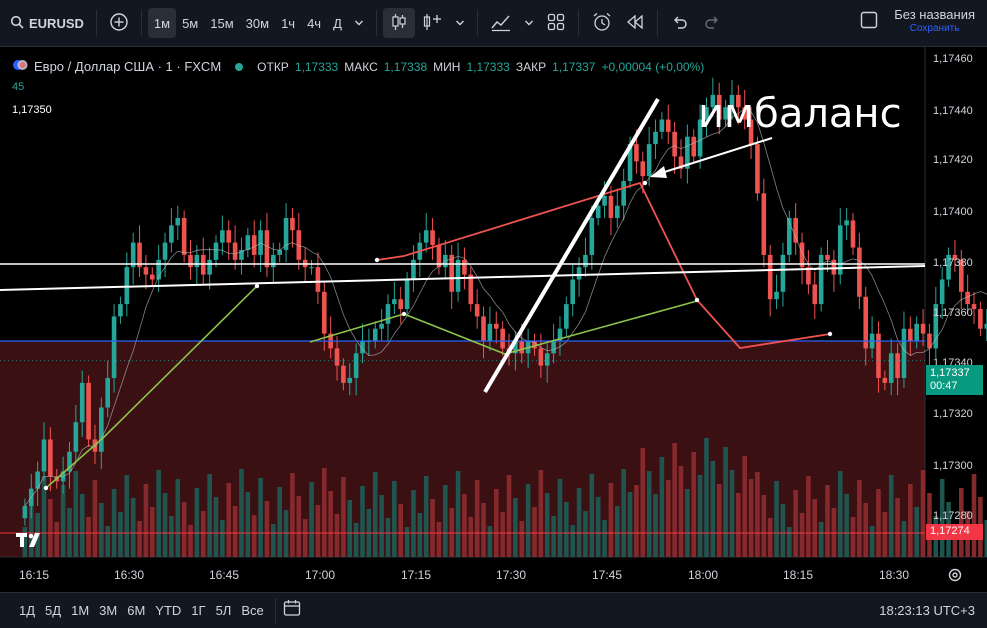  I want to click on interval-4h: 4ч, so click(314, 23).